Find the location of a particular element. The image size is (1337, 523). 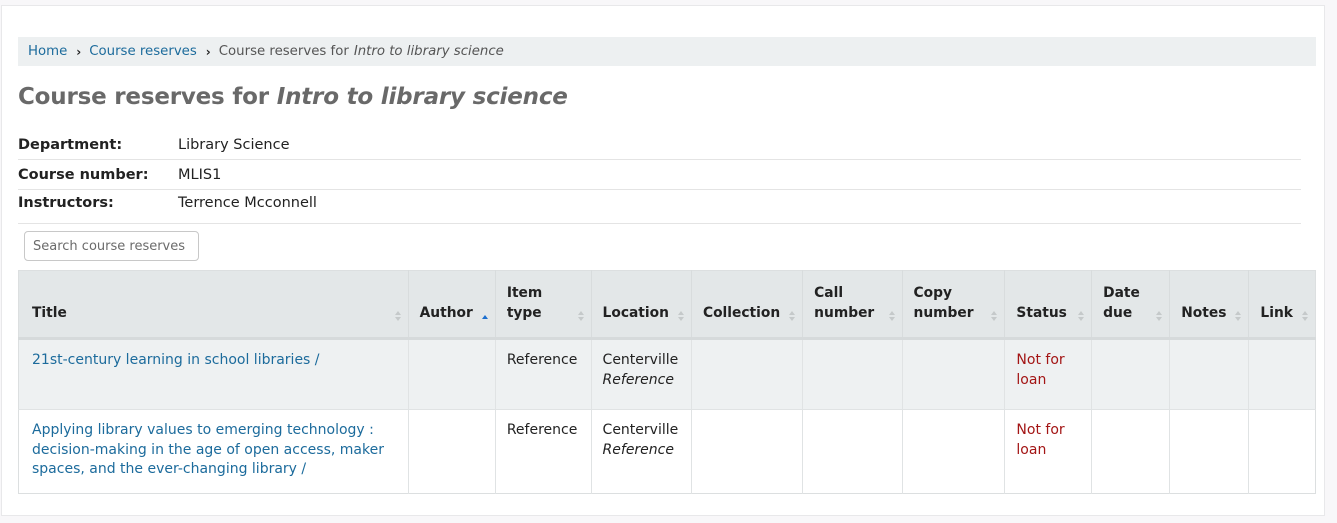

column-header-title: Title is located at coordinates (213, 305).